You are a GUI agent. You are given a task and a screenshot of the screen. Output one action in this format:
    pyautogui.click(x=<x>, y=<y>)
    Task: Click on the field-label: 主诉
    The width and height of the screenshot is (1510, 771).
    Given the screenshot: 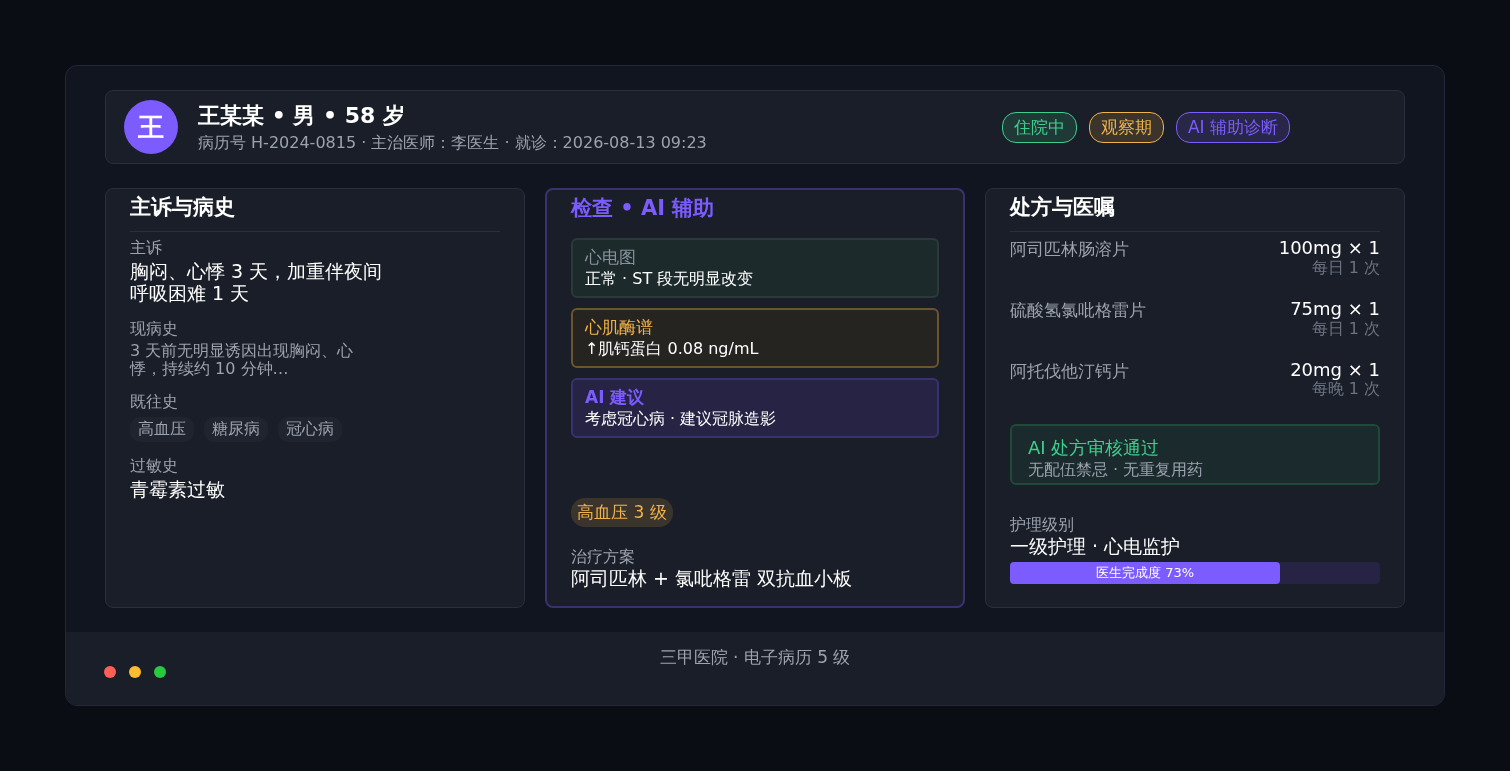 What is the action you would take?
    pyautogui.click(x=146, y=248)
    